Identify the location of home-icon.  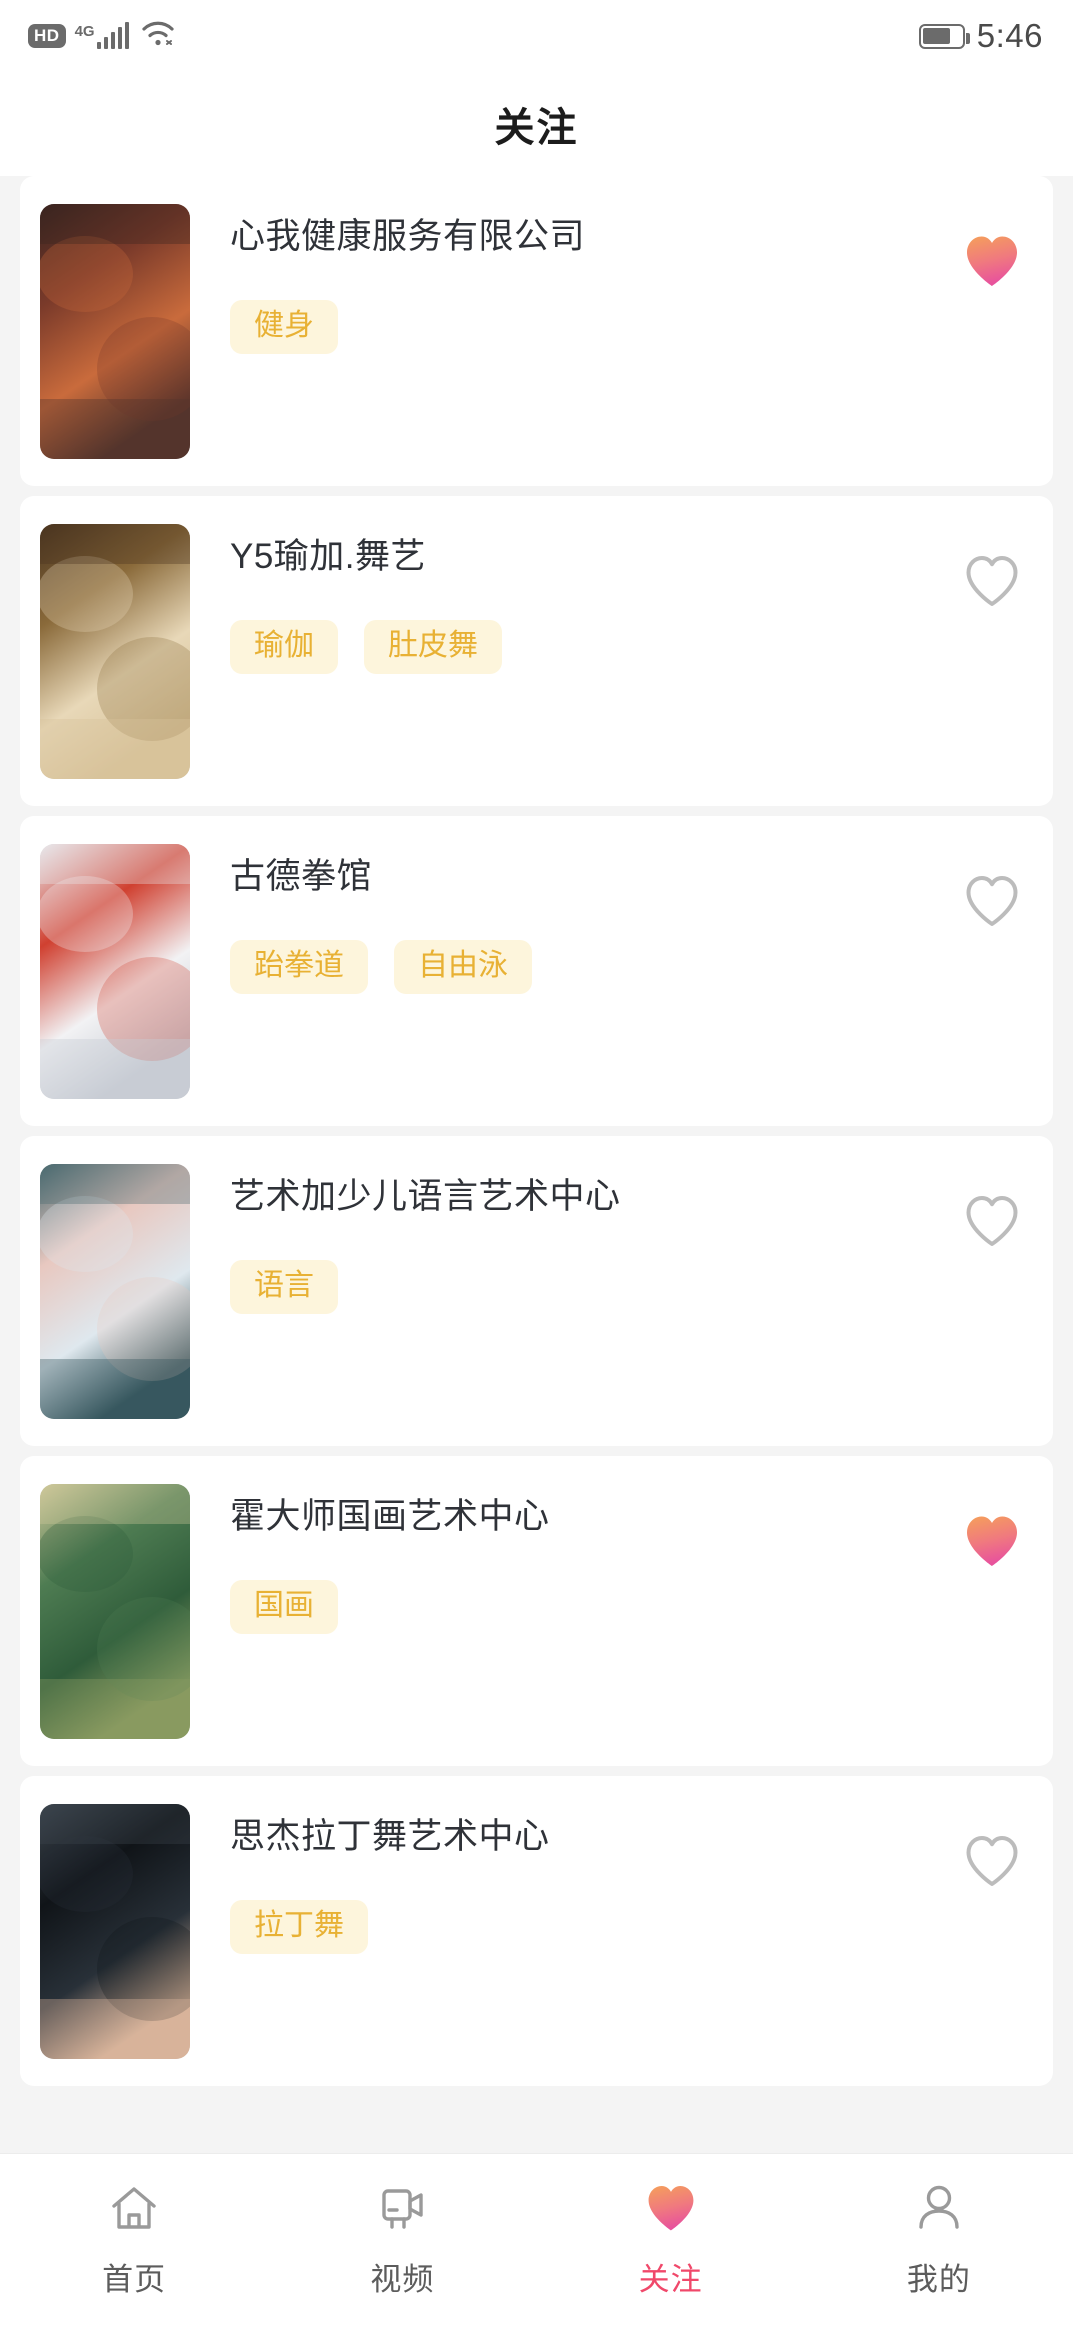
(134, 2208).